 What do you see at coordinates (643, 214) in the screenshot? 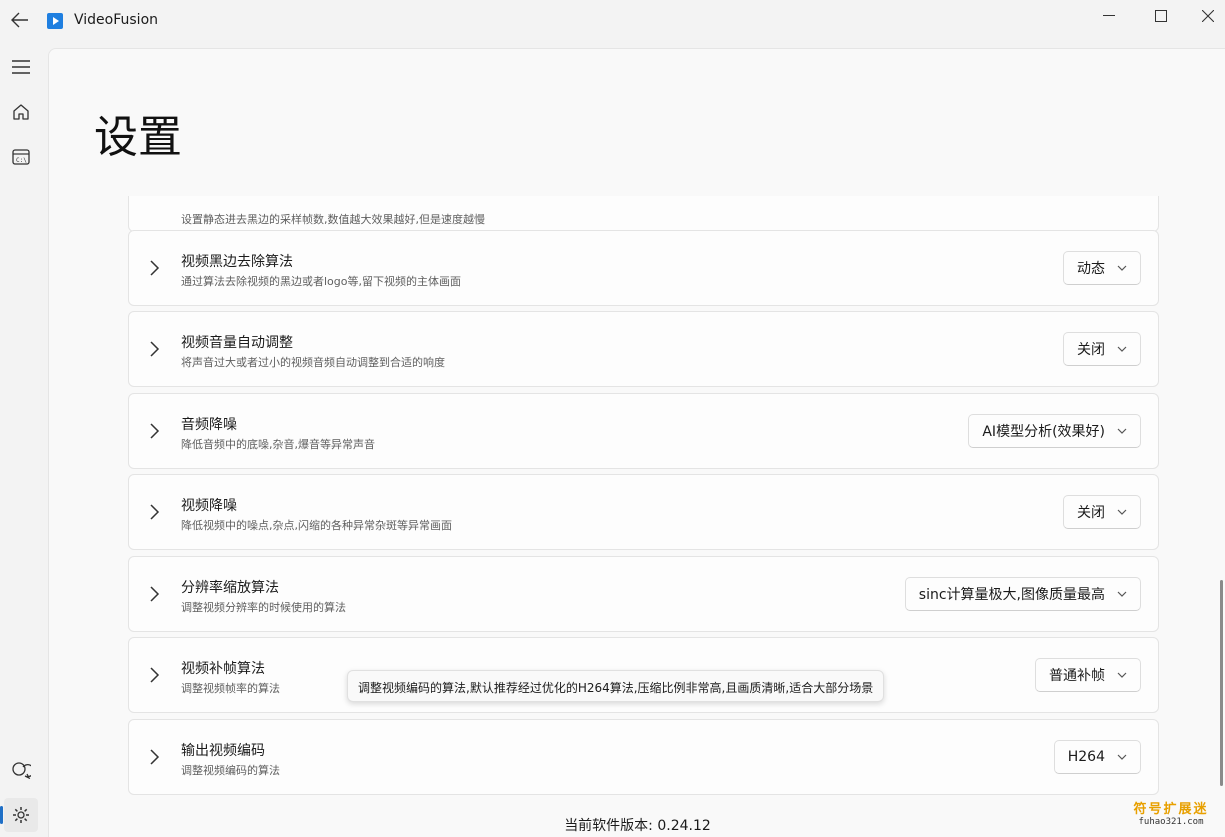
I see `settings-card-partial: 设置静态进去黑边的采样帧数,数值越大效果越好,但是速度越慢` at bounding box center [643, 214].